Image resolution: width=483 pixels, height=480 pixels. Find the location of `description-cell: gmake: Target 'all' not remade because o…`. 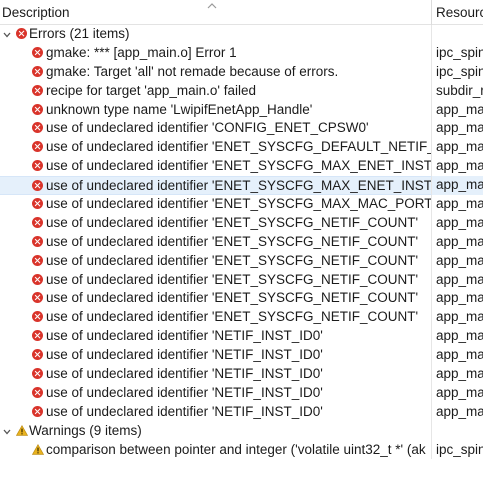

description-cell: gmake: Target 'all' not remade because o… is located at coordinates (216, 72).